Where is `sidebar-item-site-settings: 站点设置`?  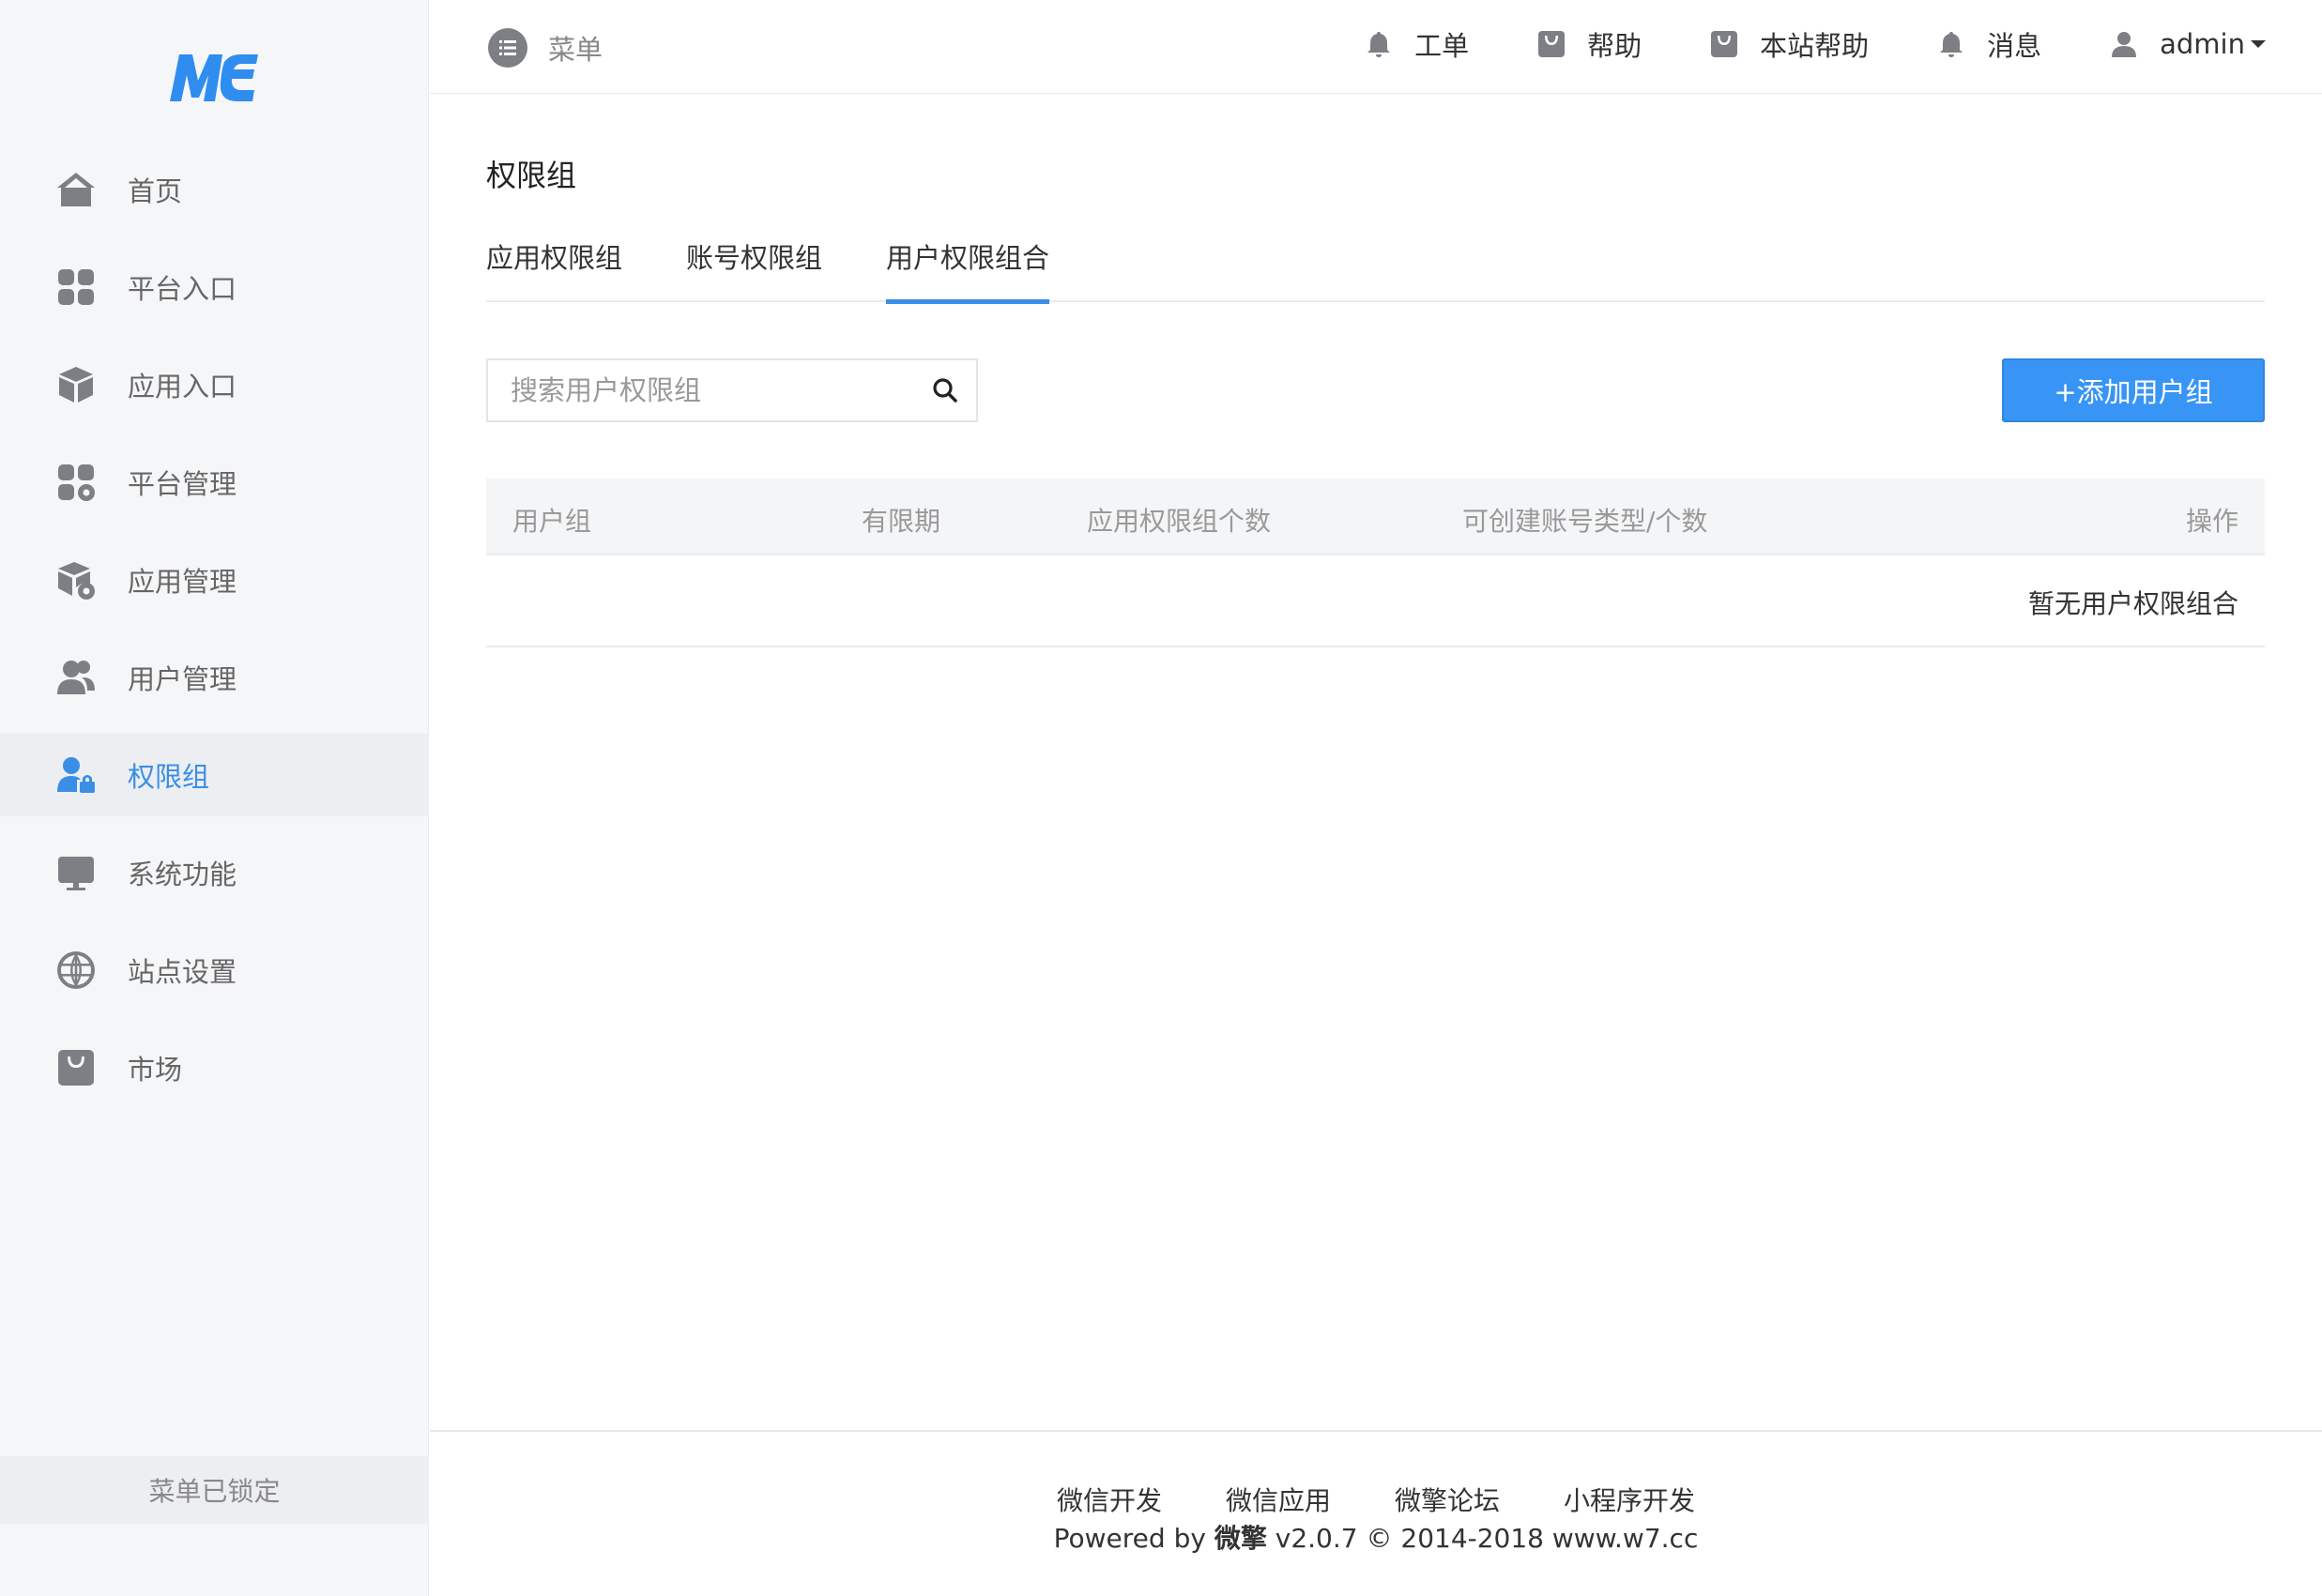
sidebar-item-site-settings: 站点设置 is located at coordinates (214, 970).